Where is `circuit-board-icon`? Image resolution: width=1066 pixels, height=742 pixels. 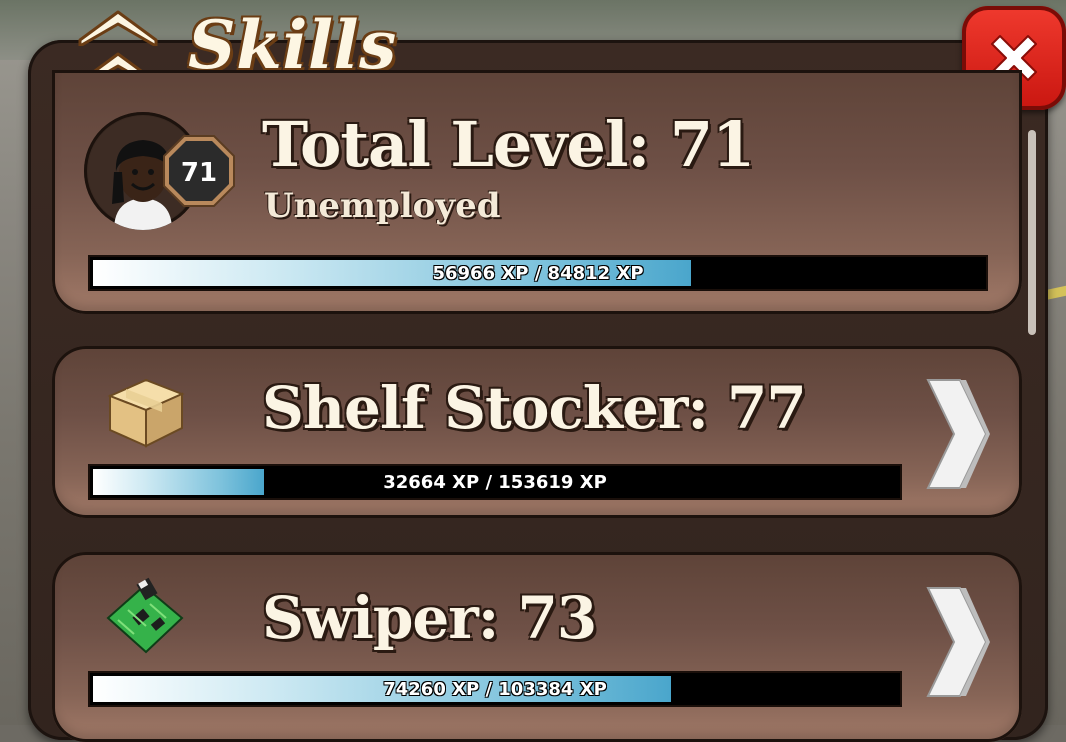 circuit-board-icon is located at coordinates (145, 615).